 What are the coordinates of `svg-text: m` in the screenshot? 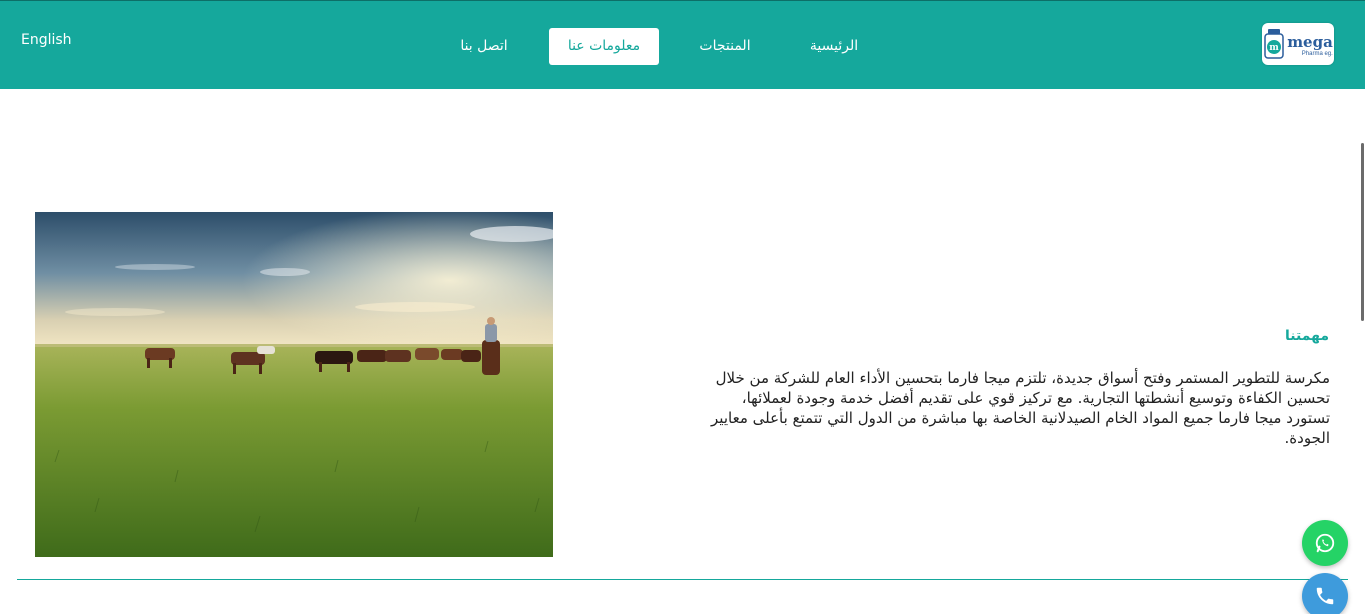 It's located at (1274, 48).